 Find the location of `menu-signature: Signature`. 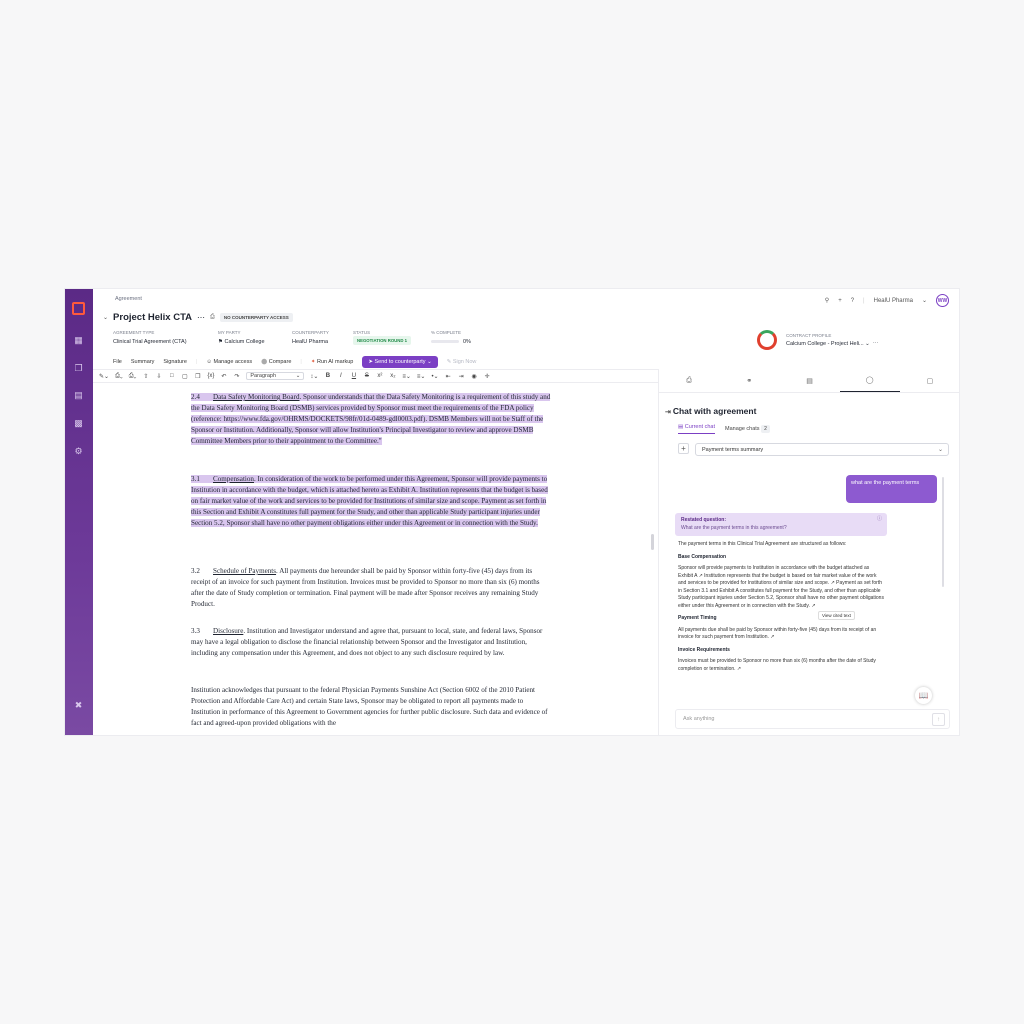

menu-signature: Signature is located at coordinates (175, 362).